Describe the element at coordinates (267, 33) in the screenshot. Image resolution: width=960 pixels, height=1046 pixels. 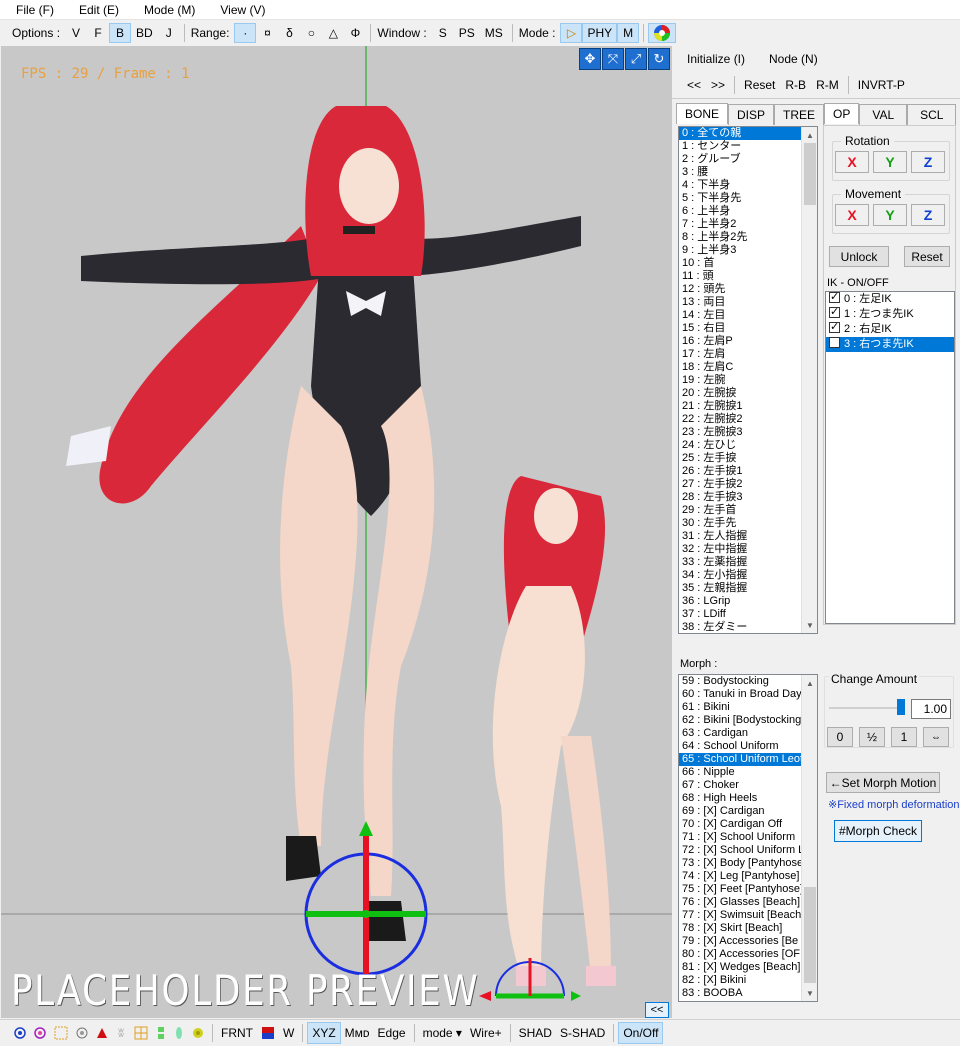
I see `range-rect-button: ¤` at that location.